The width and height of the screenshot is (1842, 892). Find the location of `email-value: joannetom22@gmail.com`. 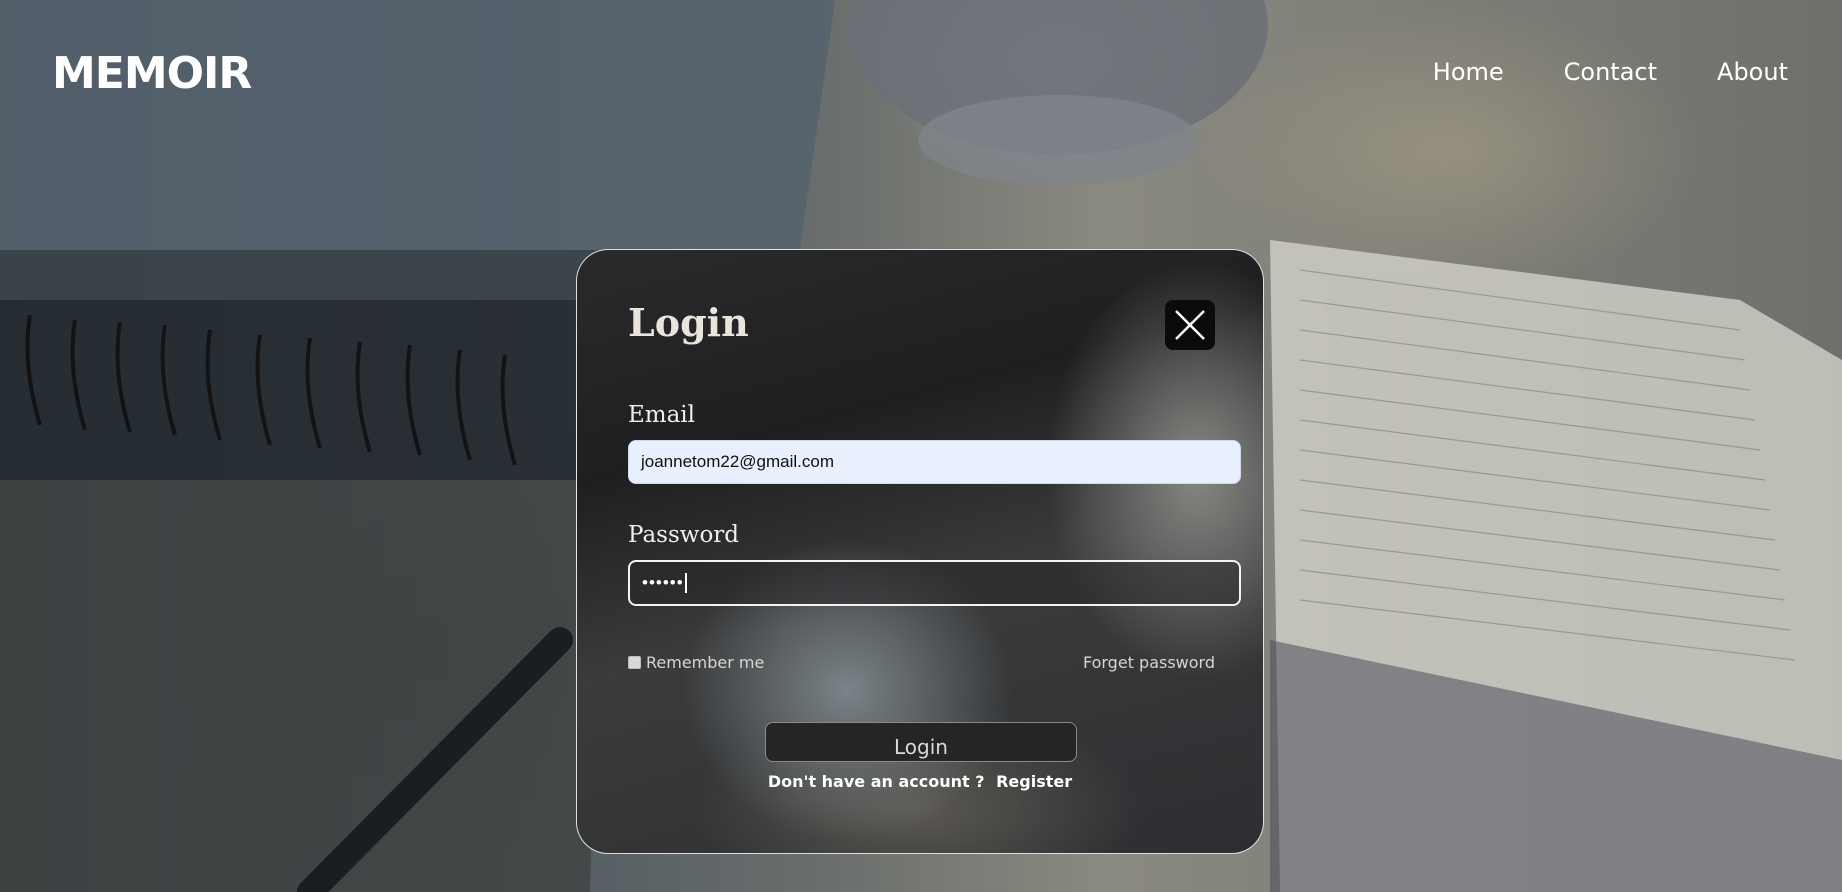

email-value: joannetom22@gmail.com is located at coordinates (738, 461).